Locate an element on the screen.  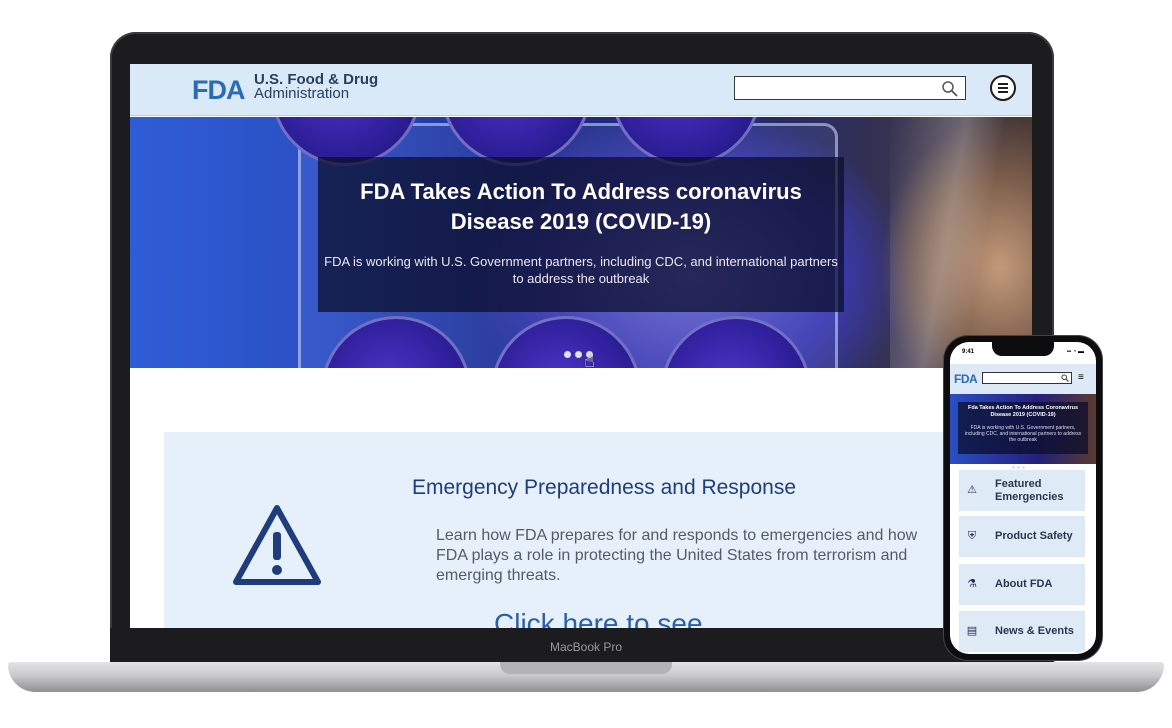
emergency-link: Click here to see is located at coordinates (598, 618).